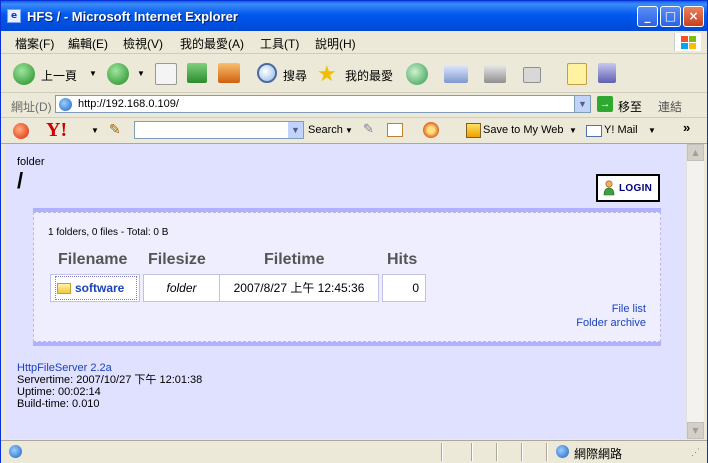 This screenshot has width=708, height=463. Describe the element at coordinates (229, 73) in the screenshot. I see `home-icon` at that location.